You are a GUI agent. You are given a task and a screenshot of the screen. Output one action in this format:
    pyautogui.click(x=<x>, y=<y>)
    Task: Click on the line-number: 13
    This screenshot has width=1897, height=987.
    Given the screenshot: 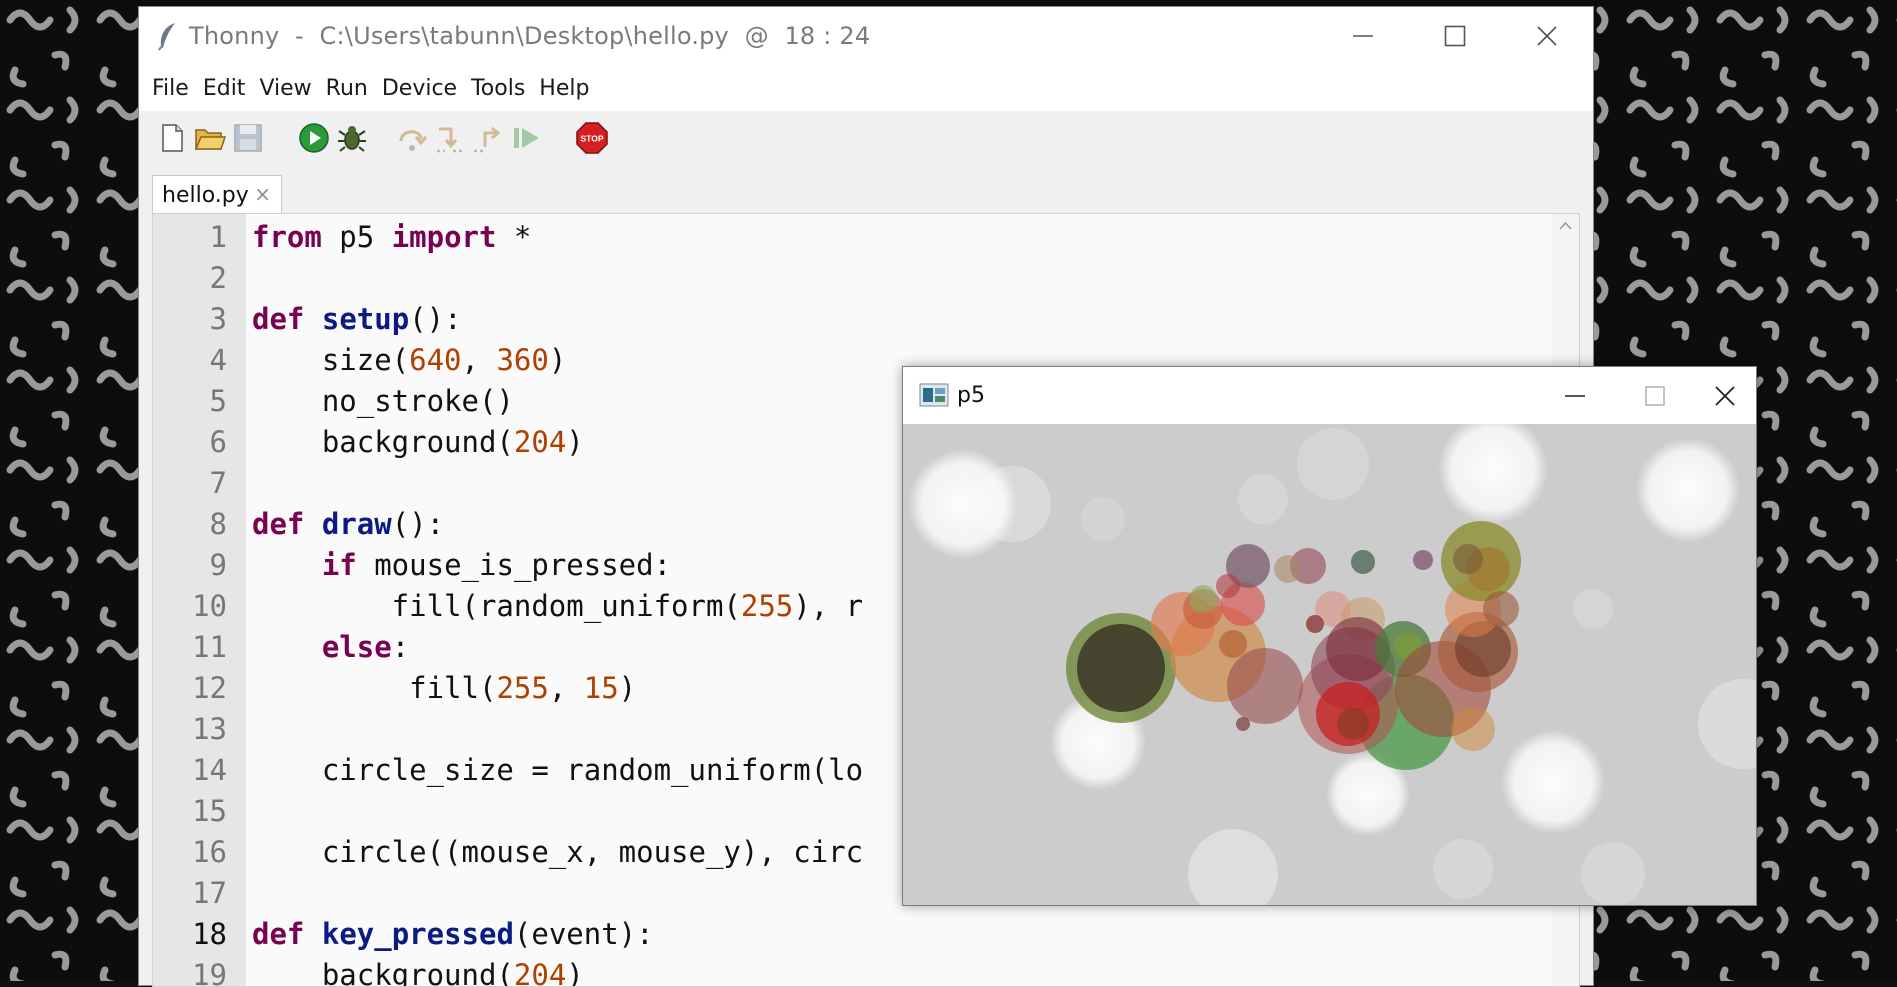 What is the action you would take?
    pyautogui.click(x=209, y=729)
    